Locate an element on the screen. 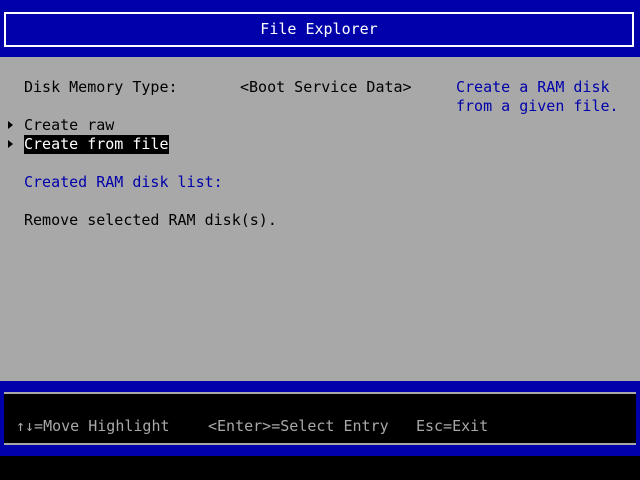  created-ram-disk-list-heading: Created RAM disk list: is located at coordinates (123, 182).